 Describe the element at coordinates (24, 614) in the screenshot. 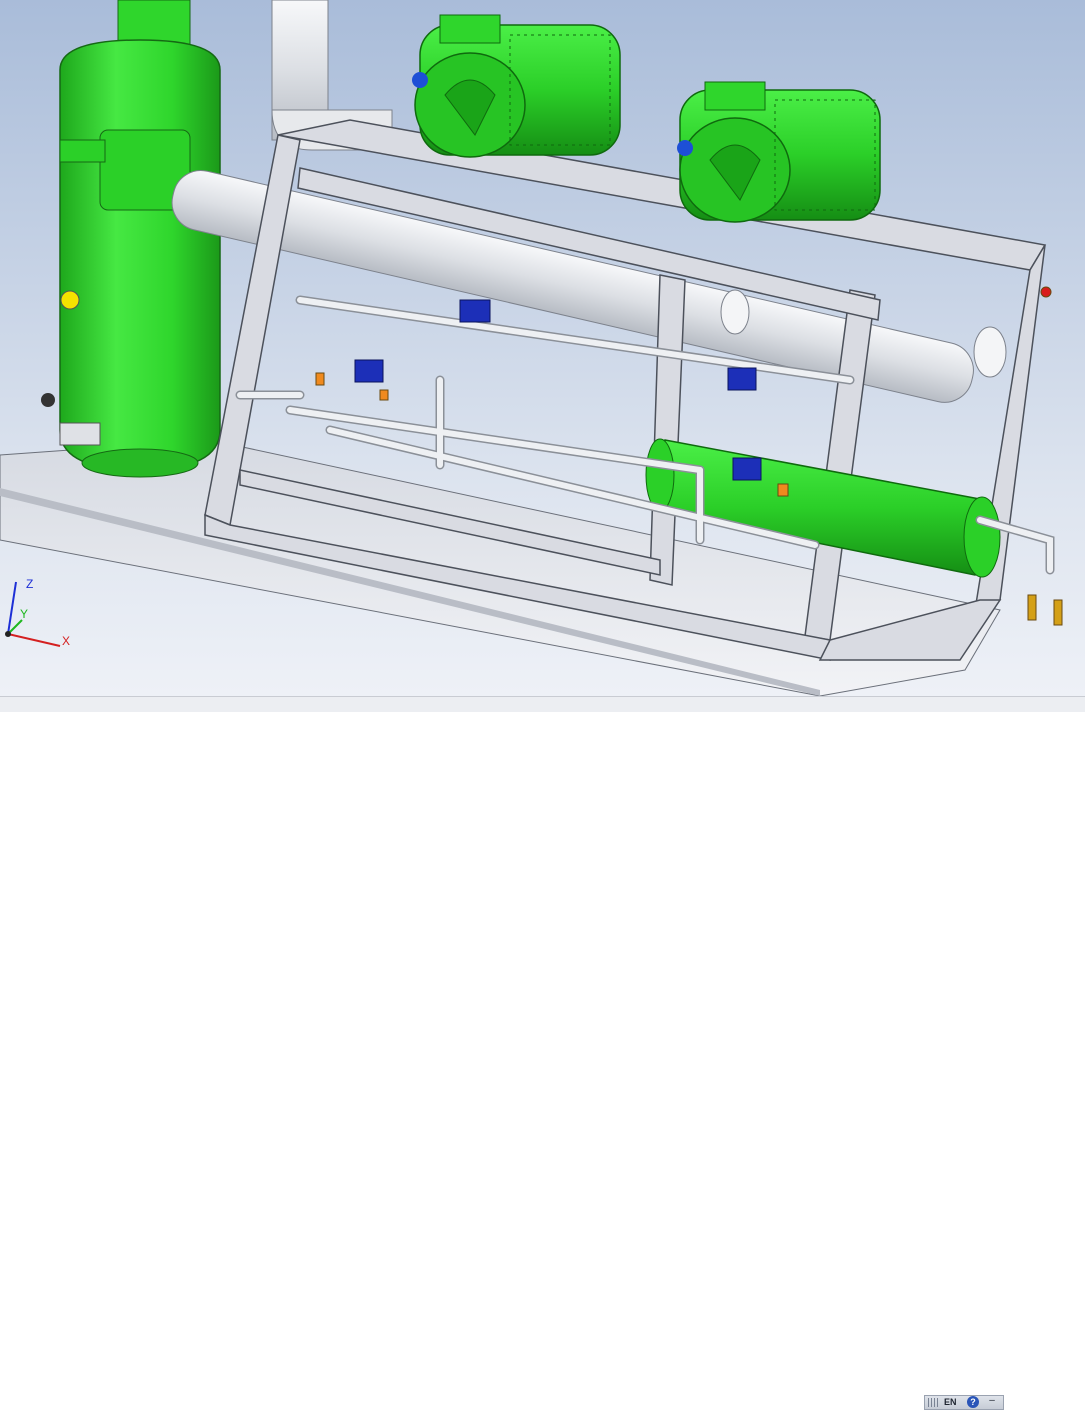

I see `y-axis-label: Y` at that location.